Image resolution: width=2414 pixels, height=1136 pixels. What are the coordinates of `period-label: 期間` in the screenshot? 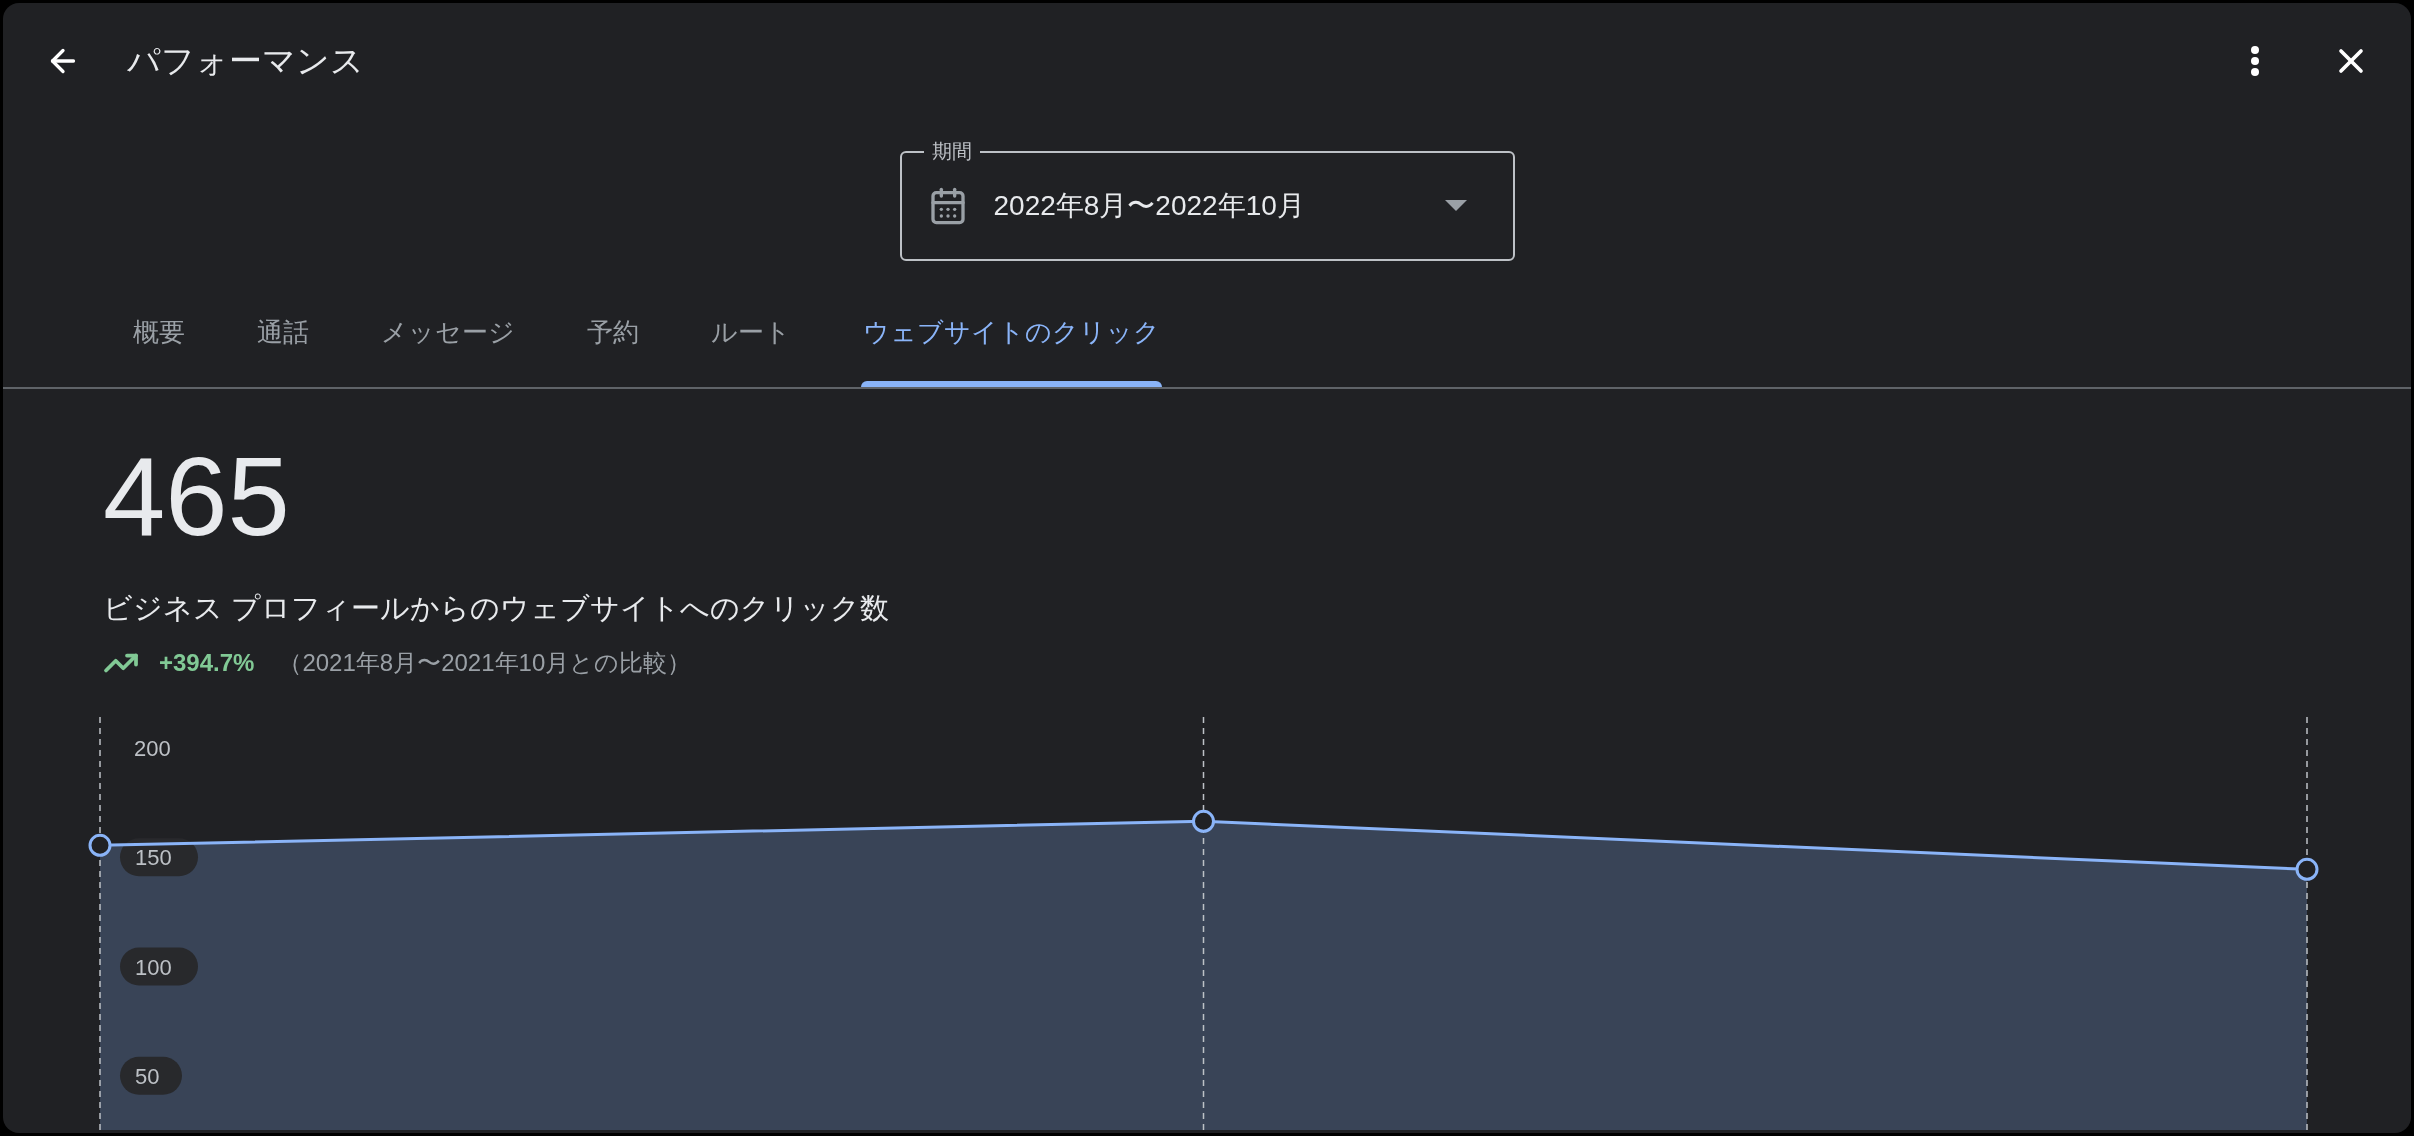 It's located at (951, 151).